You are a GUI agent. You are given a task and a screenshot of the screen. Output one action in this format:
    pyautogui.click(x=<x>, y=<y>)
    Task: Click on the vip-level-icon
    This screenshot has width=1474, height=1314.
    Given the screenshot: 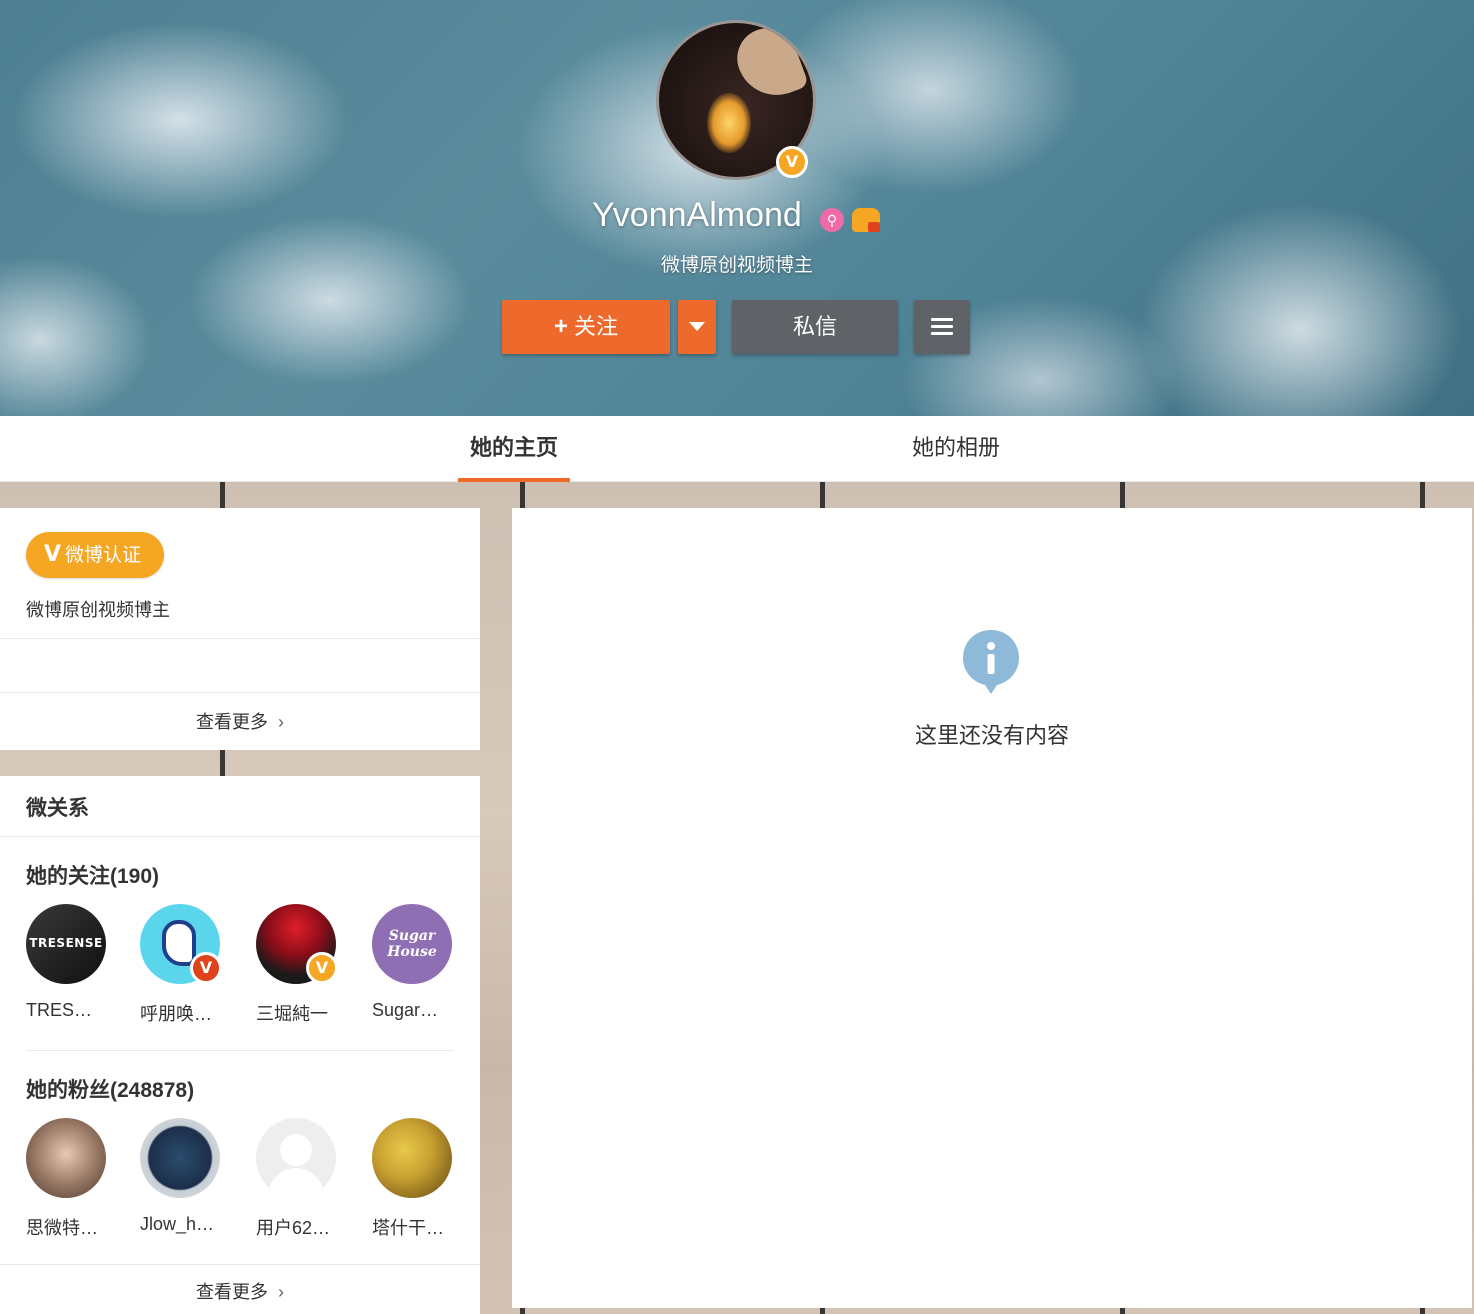 What is the action you would take?
    pyautogui.click(x=866, y=220)
    